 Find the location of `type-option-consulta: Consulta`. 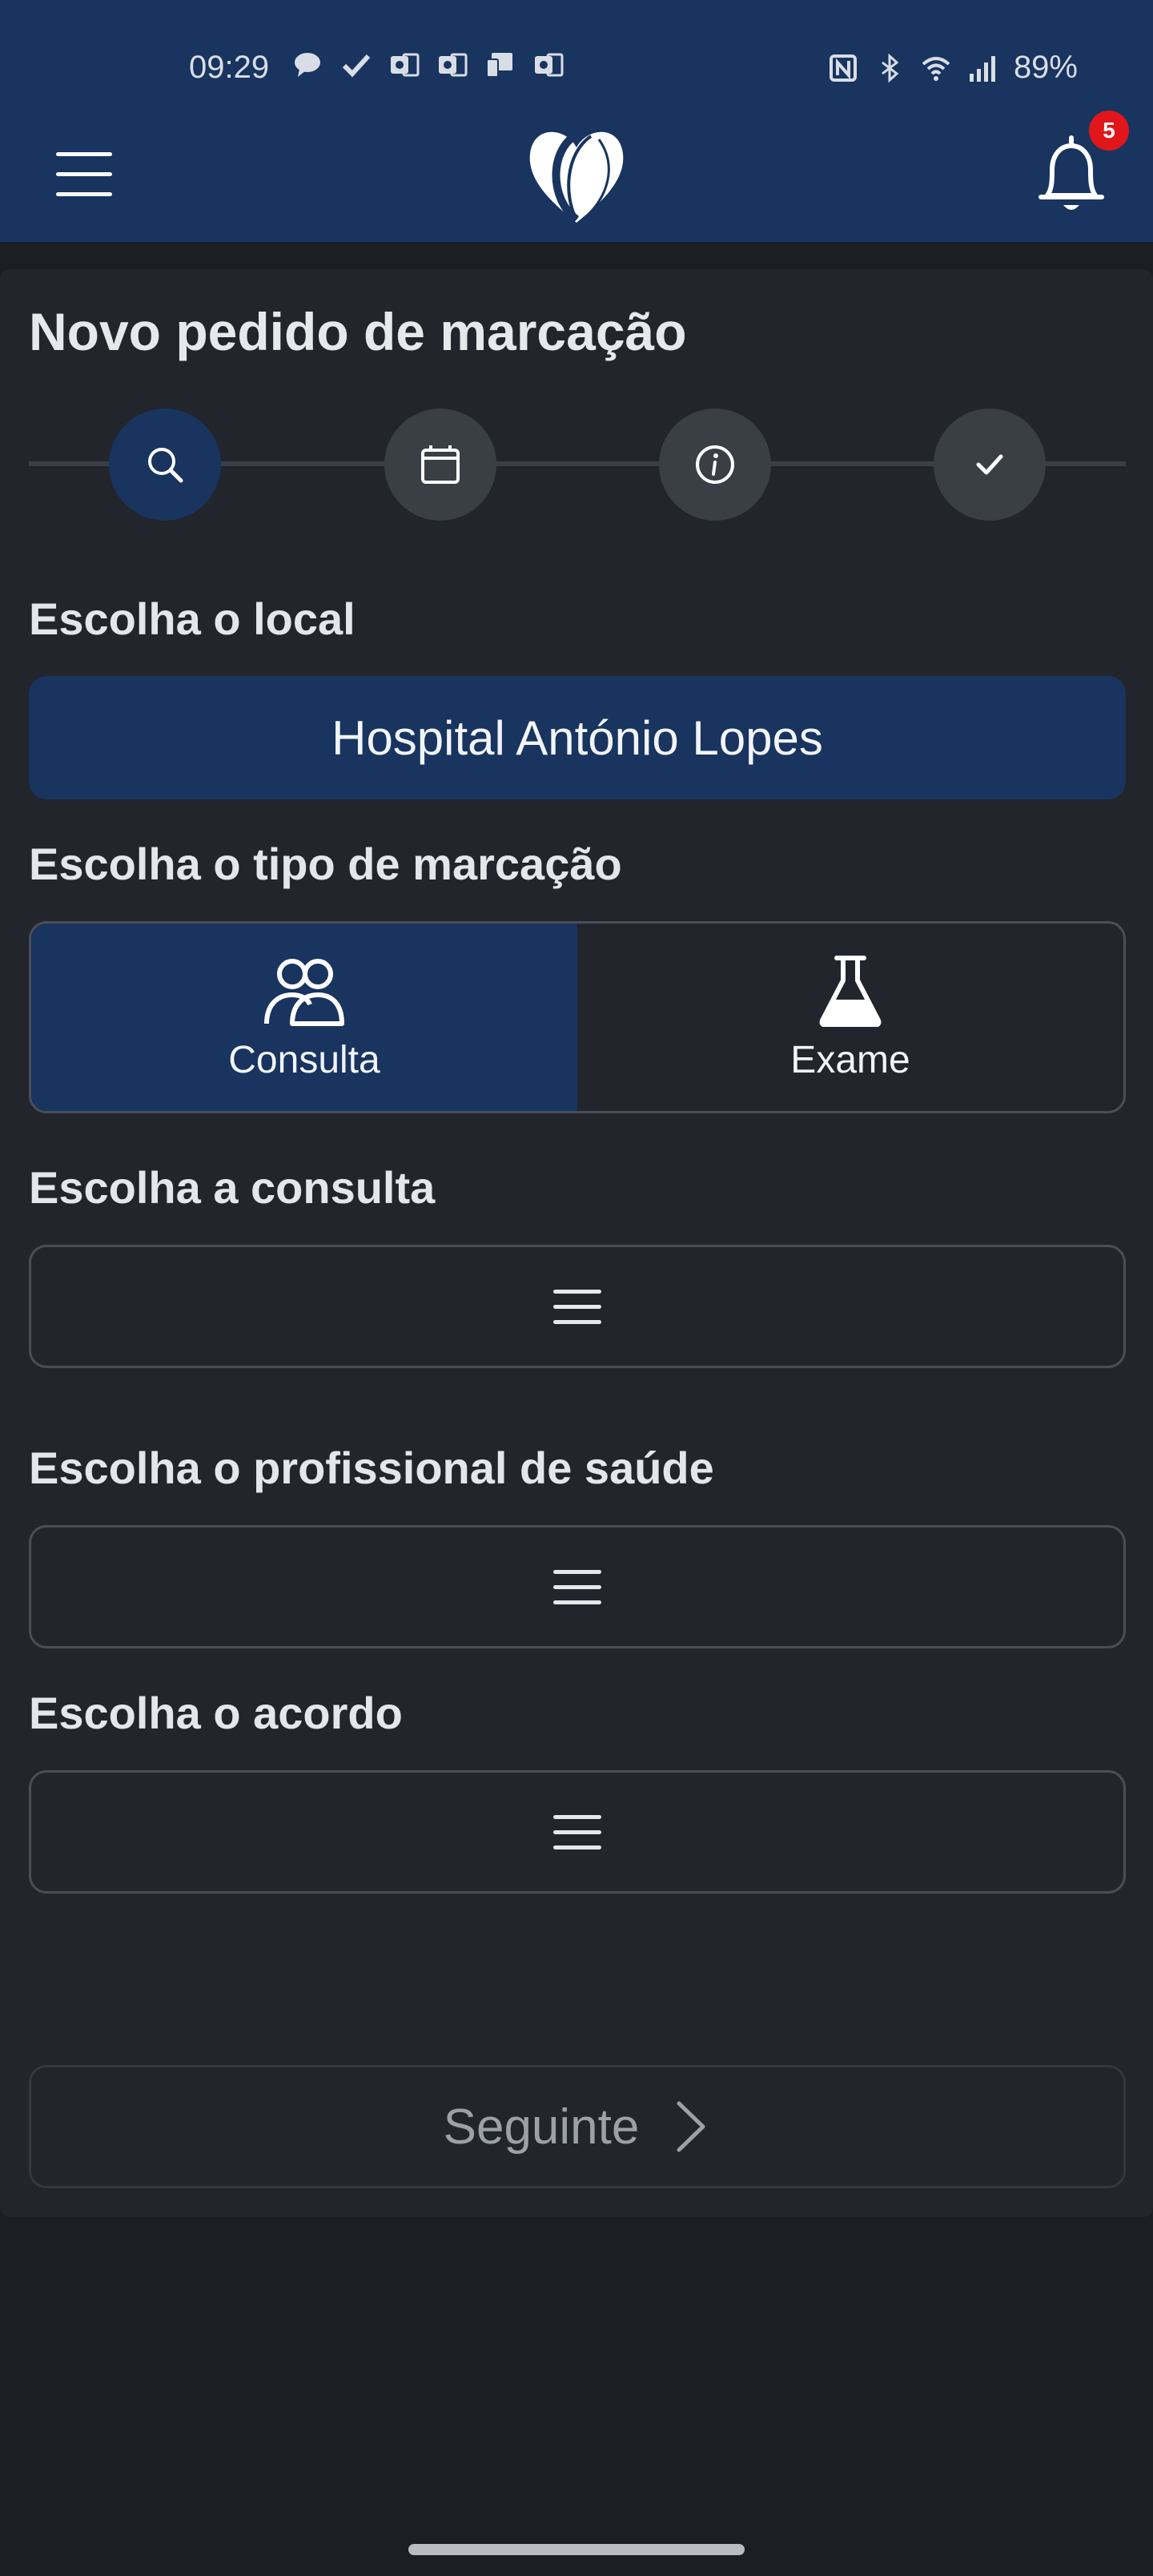

type-option-consulta: Consulta is located at coordinates (304, 1017).